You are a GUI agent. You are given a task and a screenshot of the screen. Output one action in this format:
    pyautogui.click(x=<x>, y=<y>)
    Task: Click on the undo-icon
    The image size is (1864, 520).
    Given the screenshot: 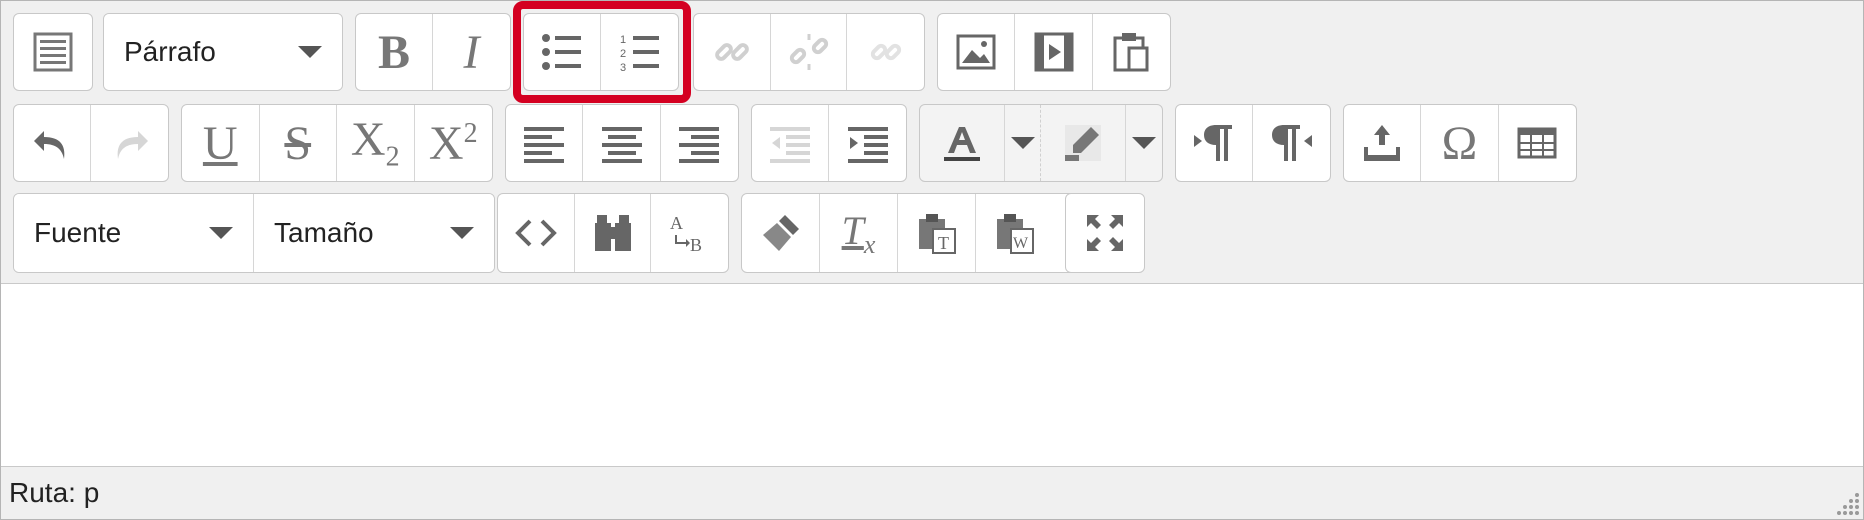 What is the action you would take?
    pyautogui.click(x=49, y=145)
    